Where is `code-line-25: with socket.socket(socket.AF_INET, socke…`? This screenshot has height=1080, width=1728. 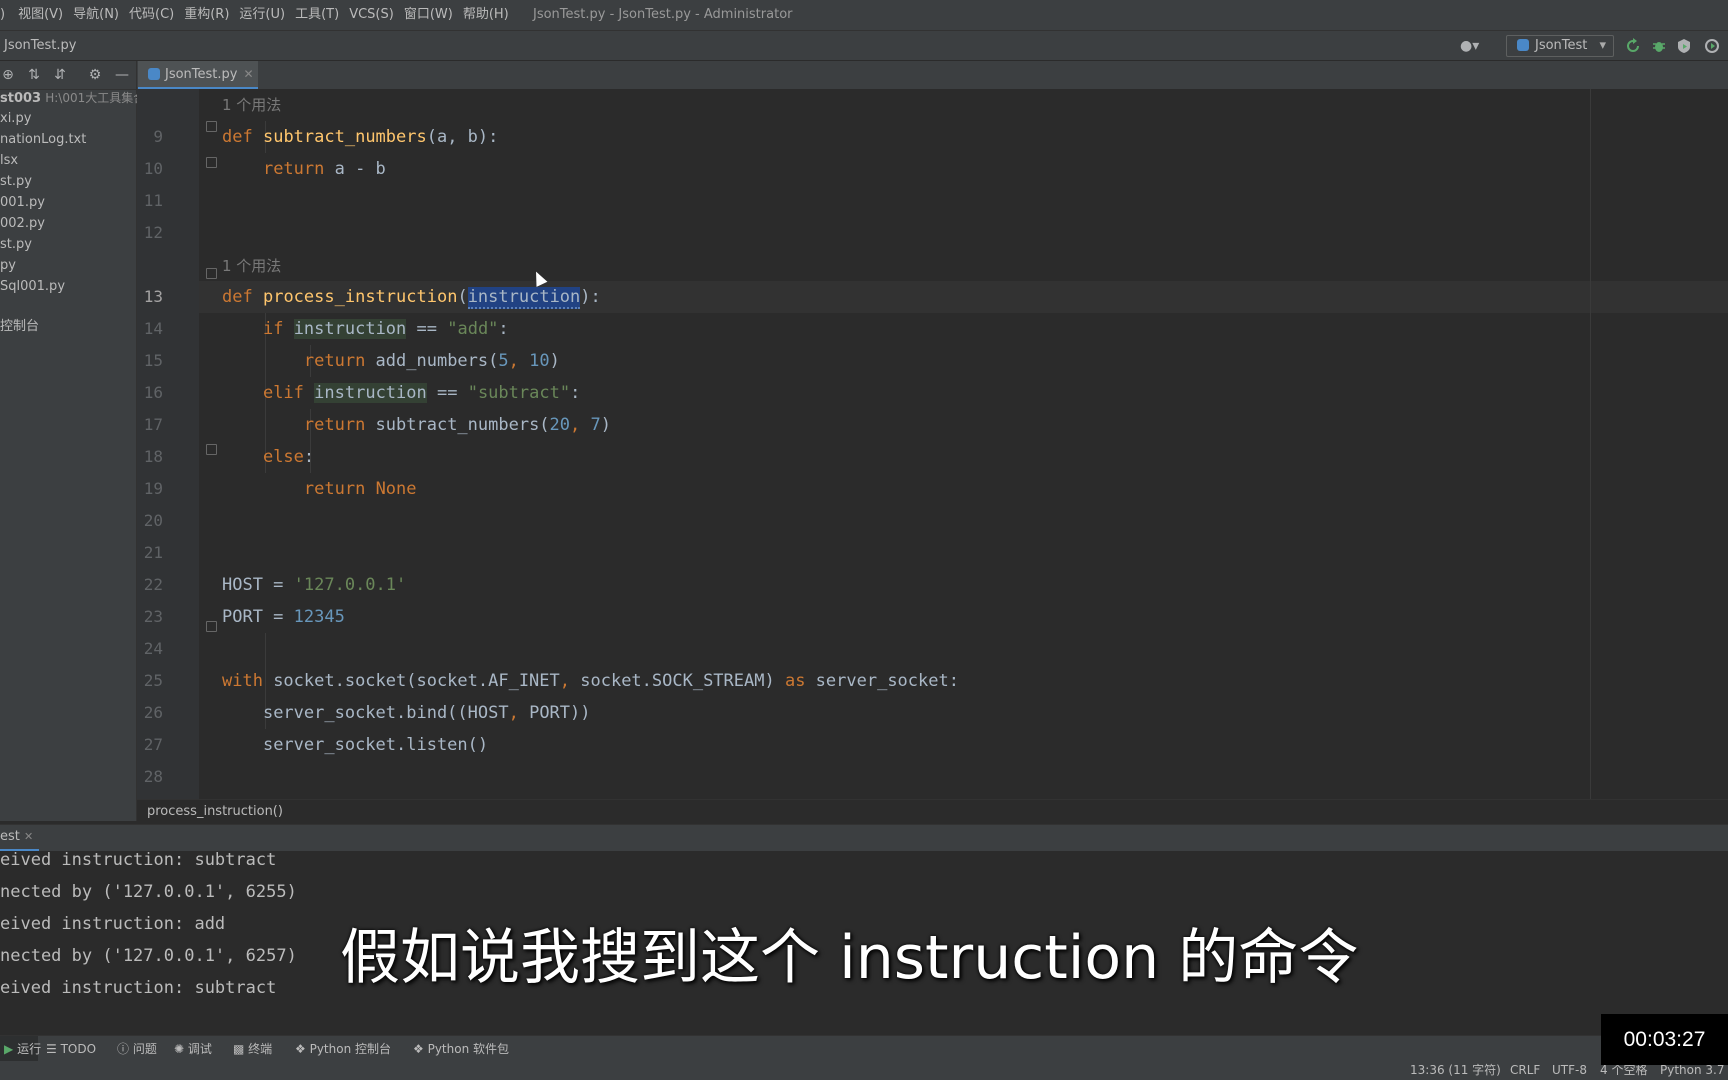
code-line-25: with socket.socket(socket.AF_INET, socke… is located at coordinates (590, 681).